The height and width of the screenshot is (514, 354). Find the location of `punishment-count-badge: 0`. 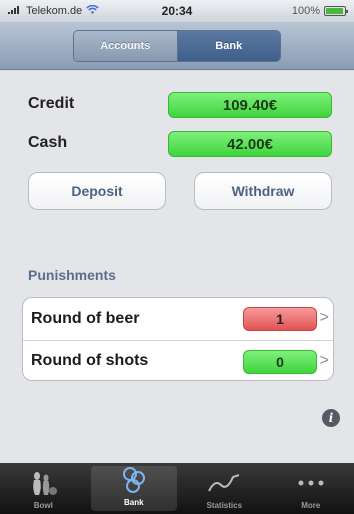

punishment-count-badge: 0 is located at coordinates (280, 362).